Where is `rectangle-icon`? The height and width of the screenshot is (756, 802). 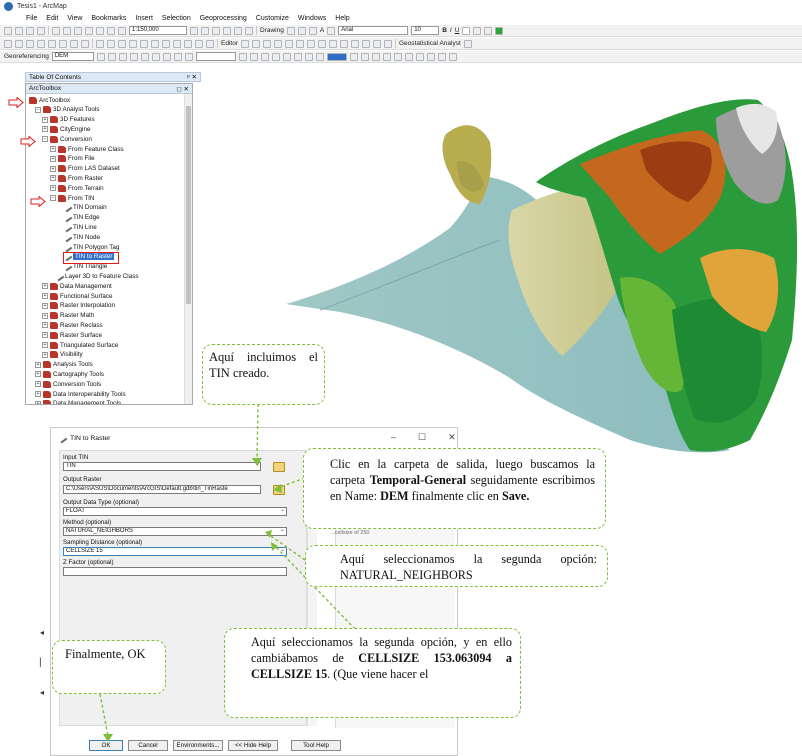 rectangle-icon is located at coordinates (312, 30).